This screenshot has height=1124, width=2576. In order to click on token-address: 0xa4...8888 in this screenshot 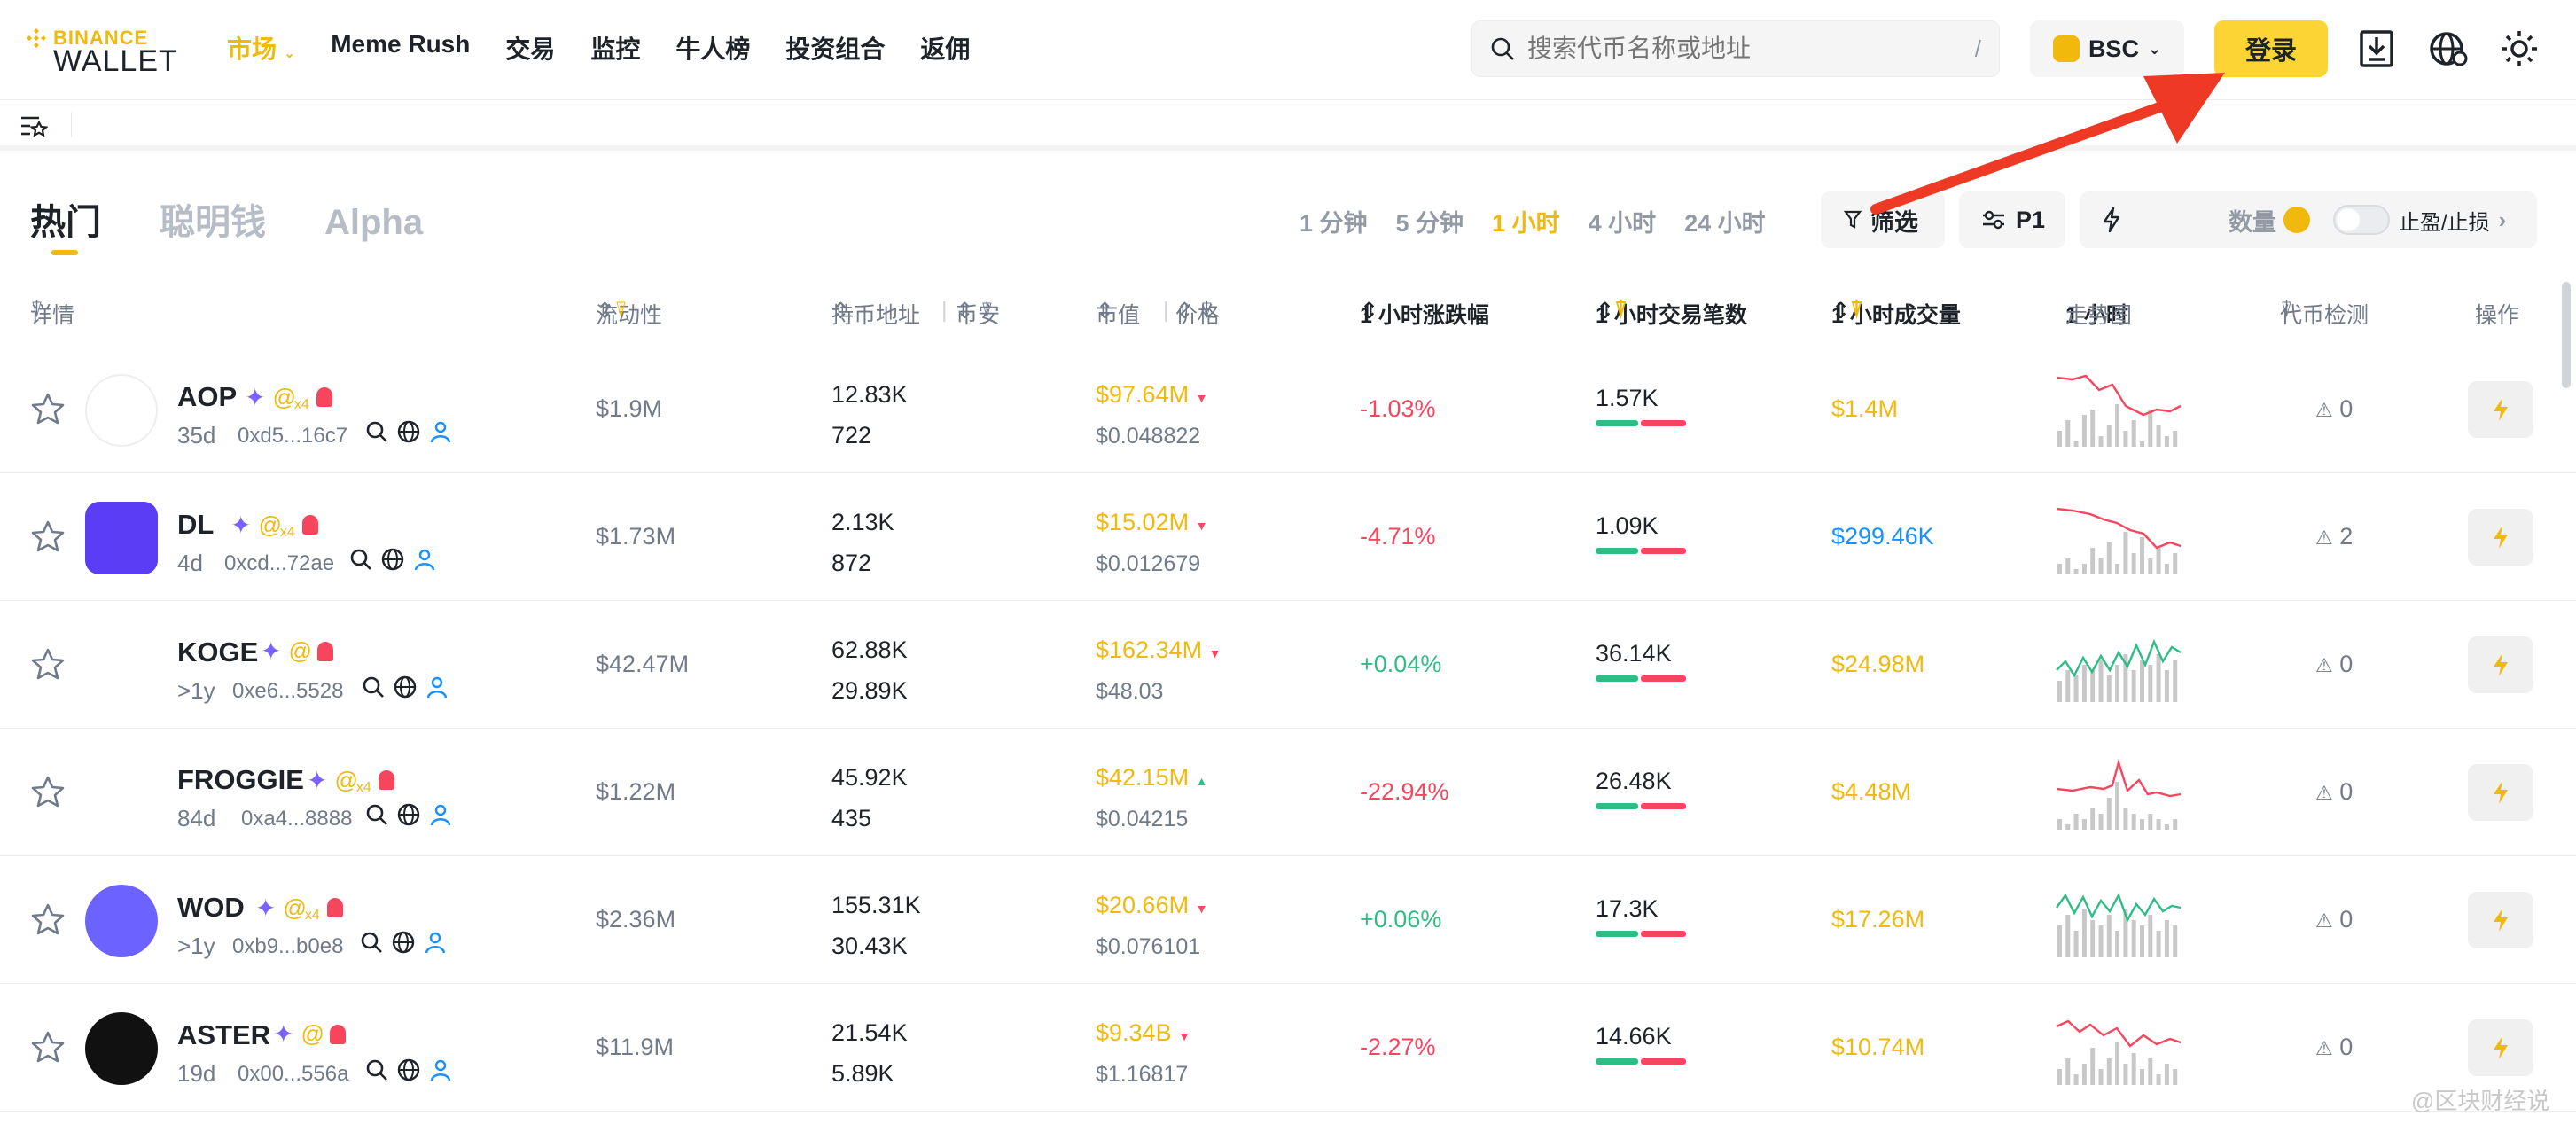, I will do `click(296, 819)`.